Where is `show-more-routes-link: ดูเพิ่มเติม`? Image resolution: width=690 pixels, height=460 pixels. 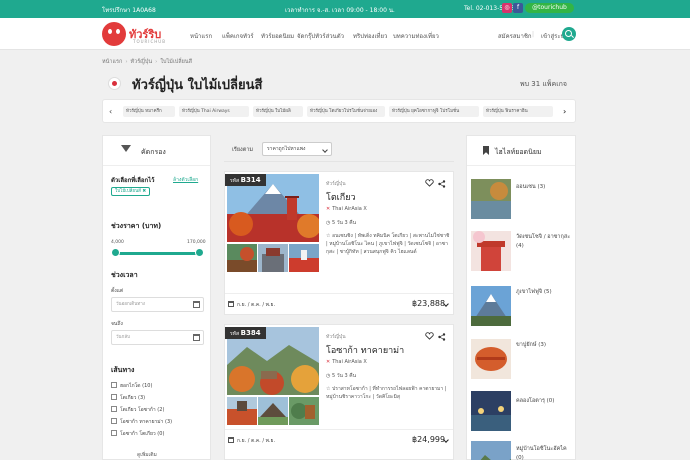 show-more-routes-link: ดูเพิ่มเติม is located at coordinates (147, 455).